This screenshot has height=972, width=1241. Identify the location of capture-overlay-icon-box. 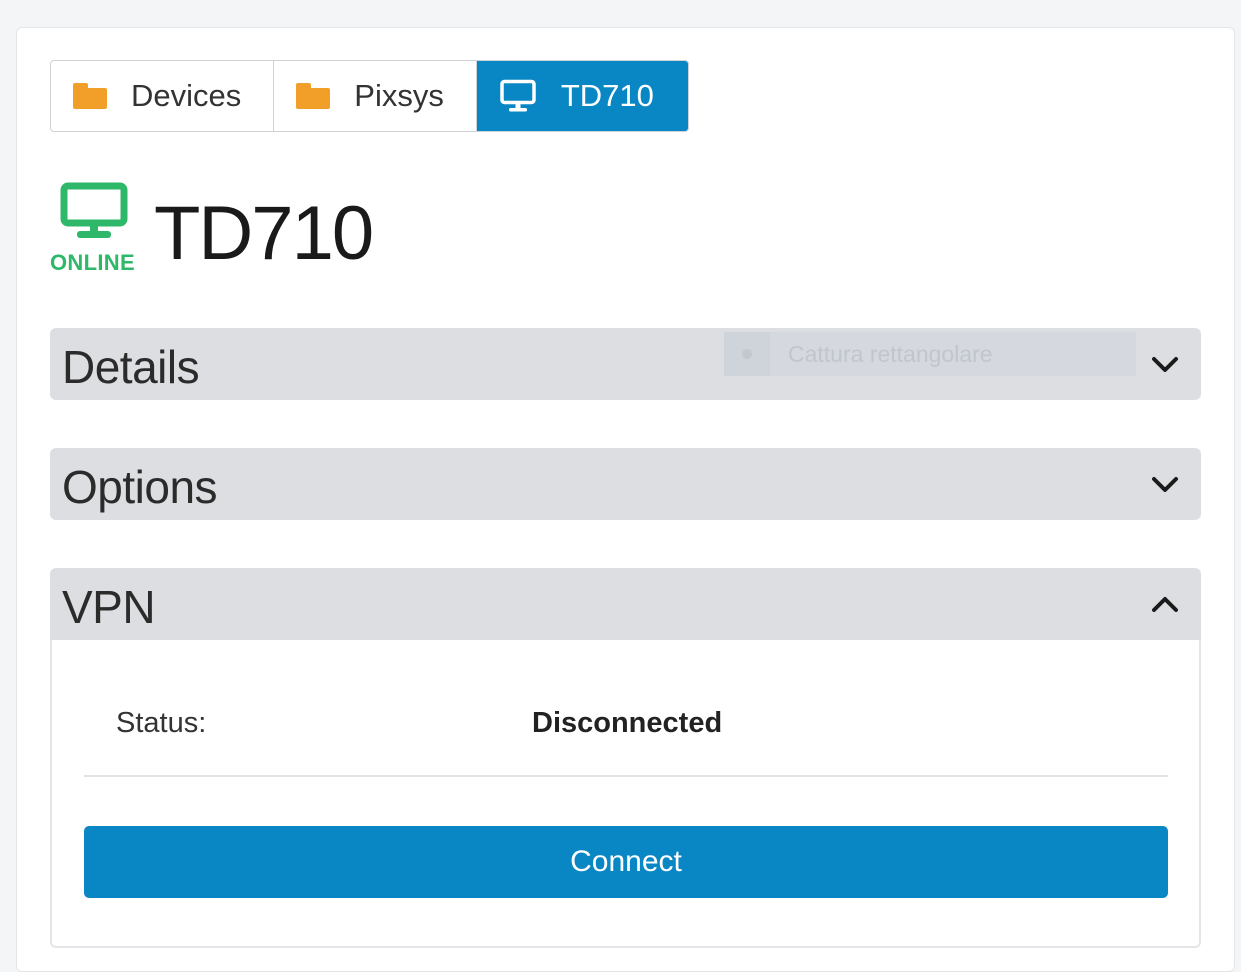
(747, 354).